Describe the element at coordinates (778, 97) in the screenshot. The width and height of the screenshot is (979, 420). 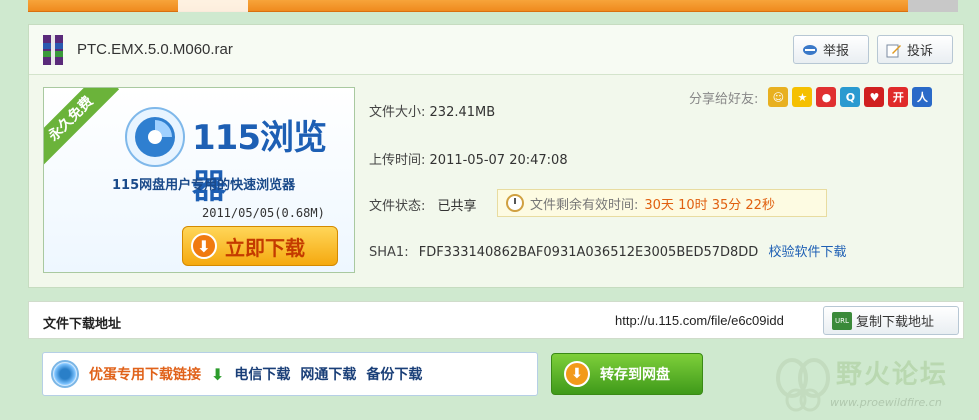
I see `smiley-icon: ☺` at that location.